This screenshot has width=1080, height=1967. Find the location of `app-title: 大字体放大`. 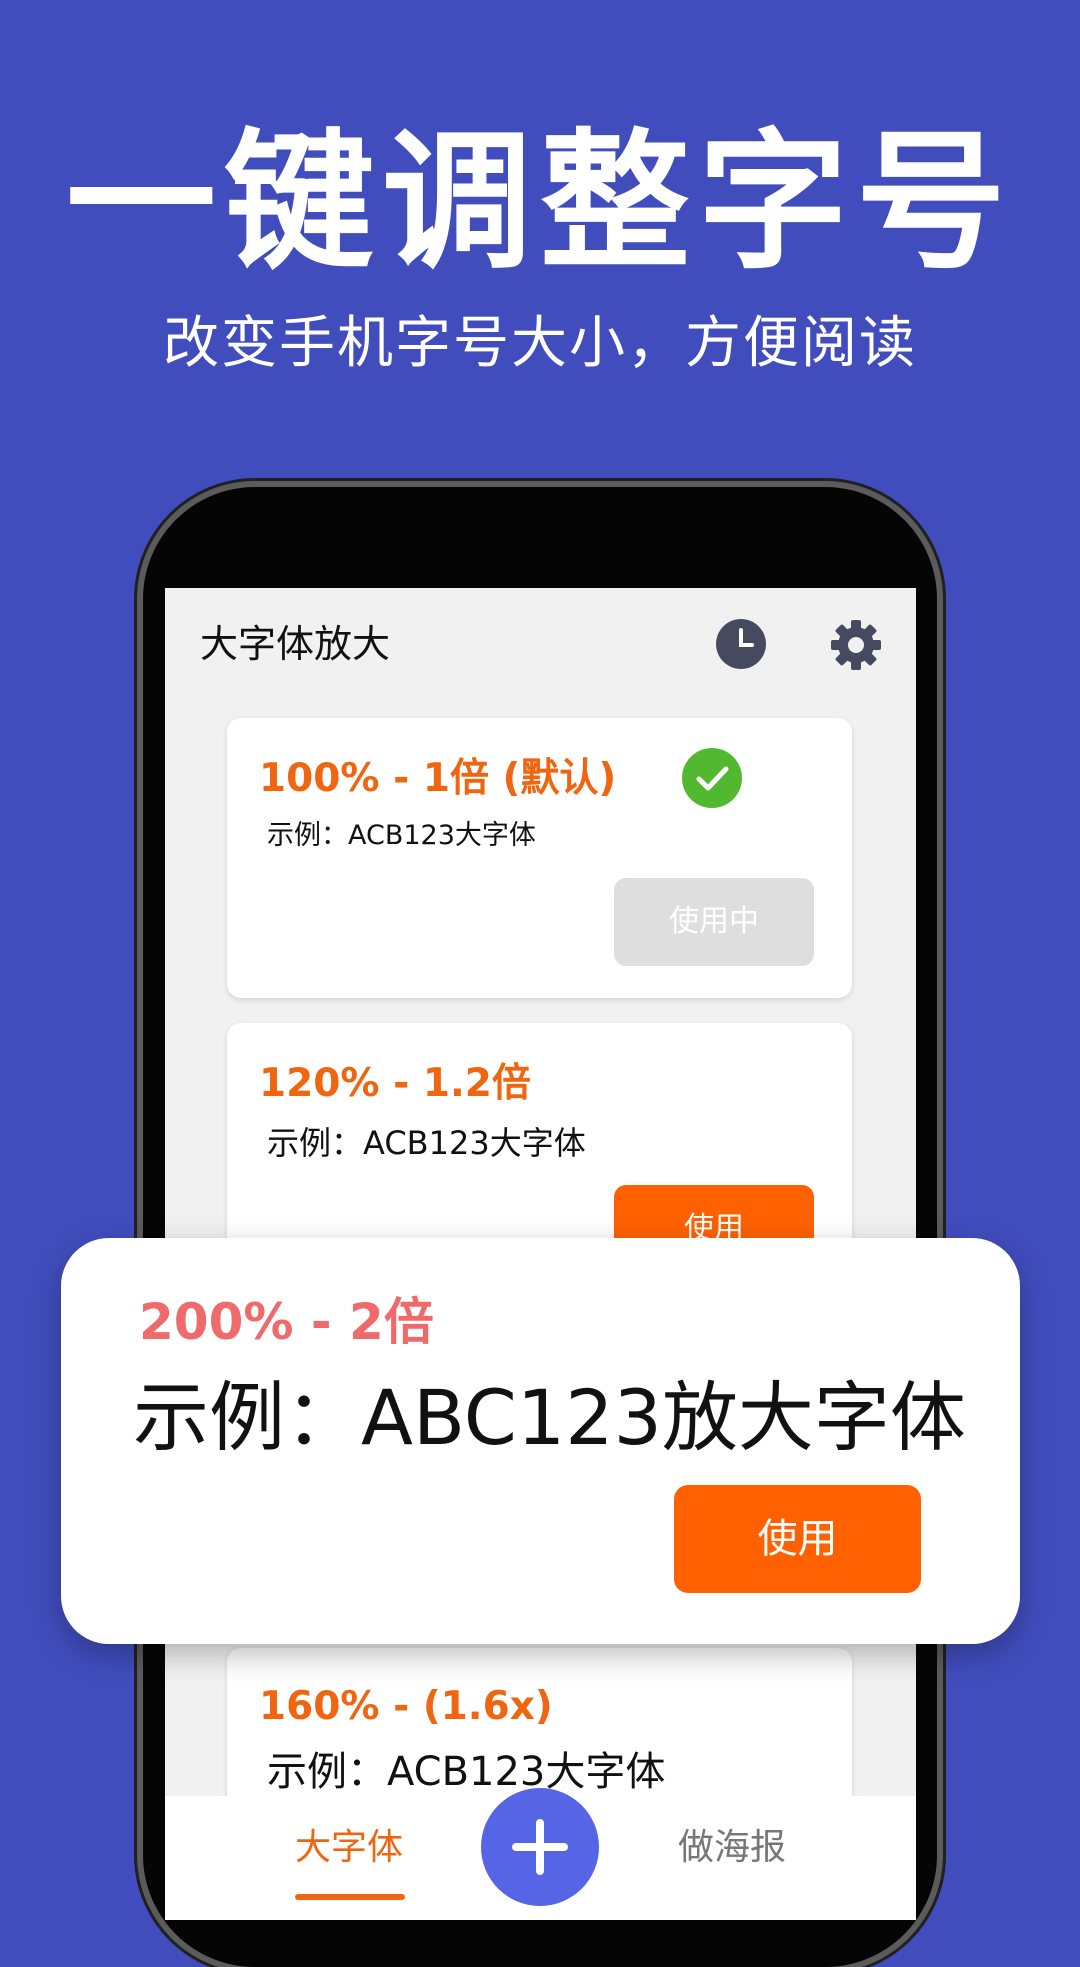

app-title: 大字体放大 is located at coordinates (295, 644).